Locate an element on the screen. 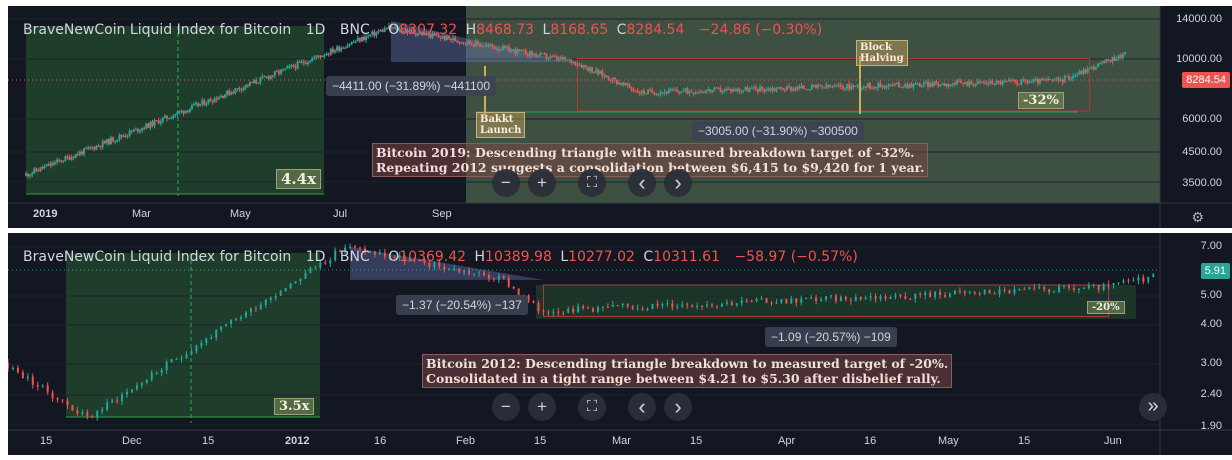 The width and height of the screenshot is (1232, 460). x-tick-label: Sep is located at coordinates (442, 214).